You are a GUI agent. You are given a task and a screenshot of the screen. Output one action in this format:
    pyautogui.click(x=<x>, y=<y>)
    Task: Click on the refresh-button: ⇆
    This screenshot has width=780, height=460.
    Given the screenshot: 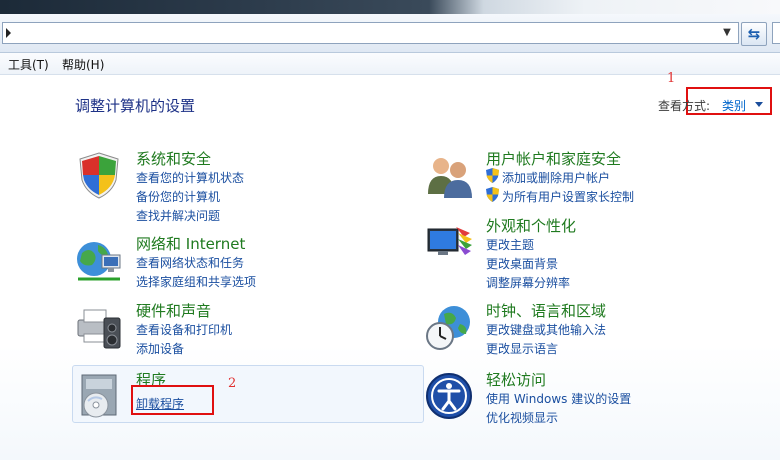 What is the action you would take?
    pyautogui.click(x=754, y=34)
    